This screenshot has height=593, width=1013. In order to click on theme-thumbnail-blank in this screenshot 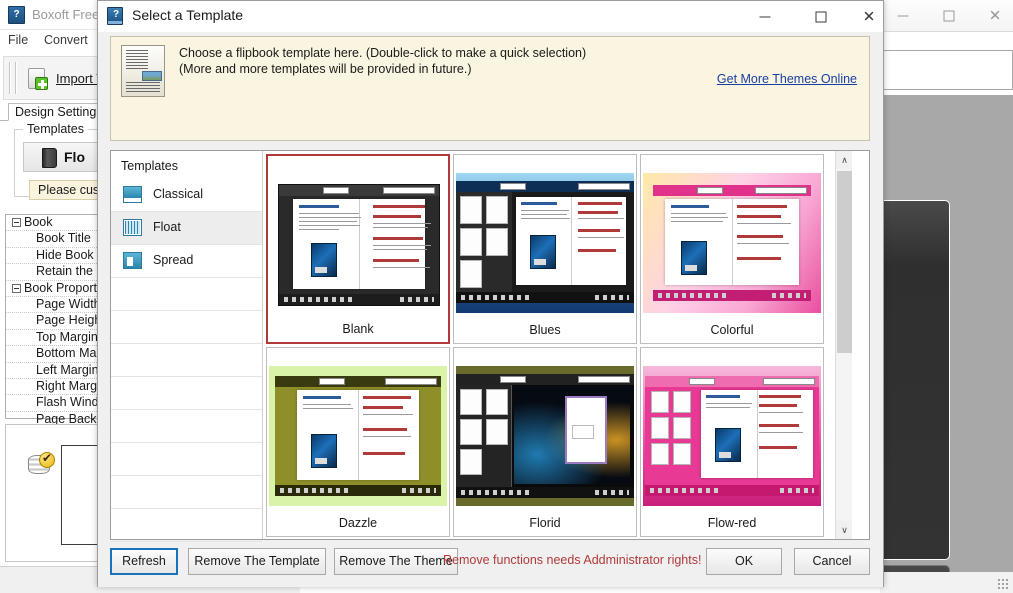, I will do `click(359, 244)`.